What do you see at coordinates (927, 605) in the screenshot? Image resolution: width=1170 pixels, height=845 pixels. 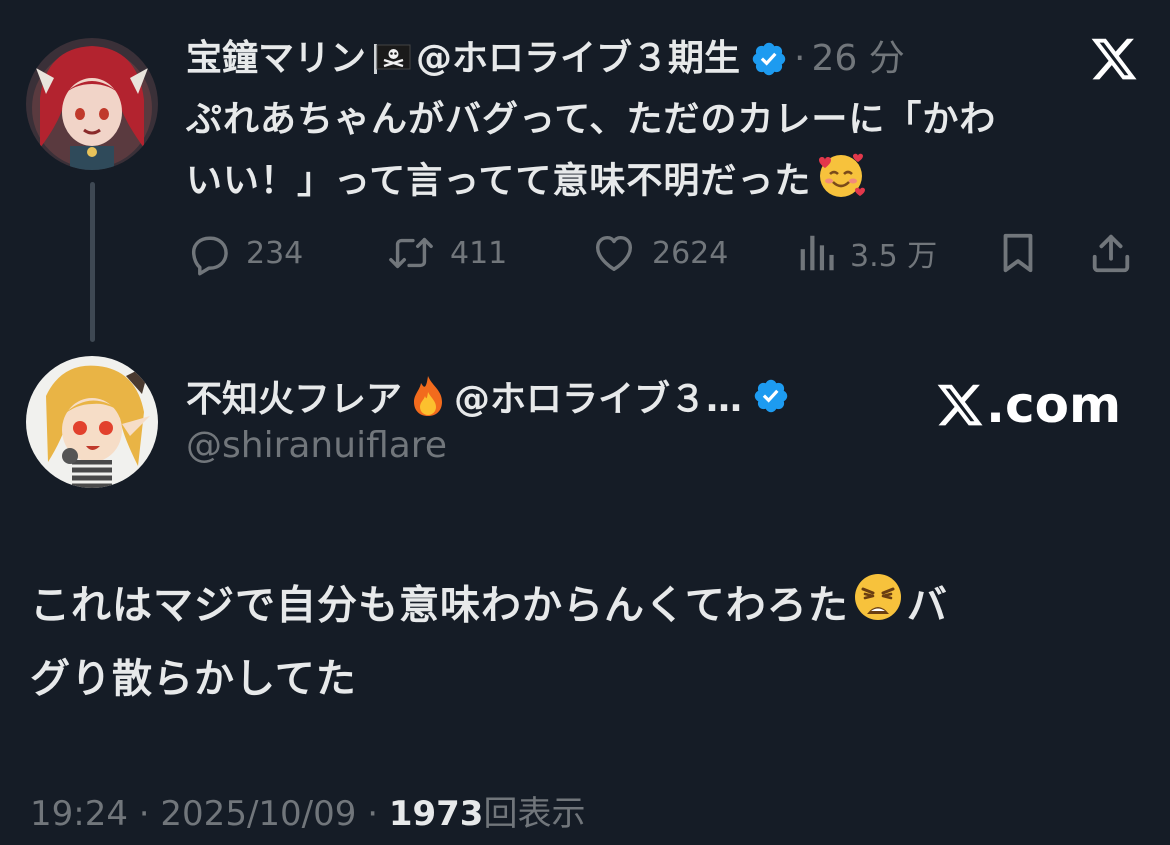 I see `tweet2-text-line-1-tail: バ` at bounding box center [927, 605].